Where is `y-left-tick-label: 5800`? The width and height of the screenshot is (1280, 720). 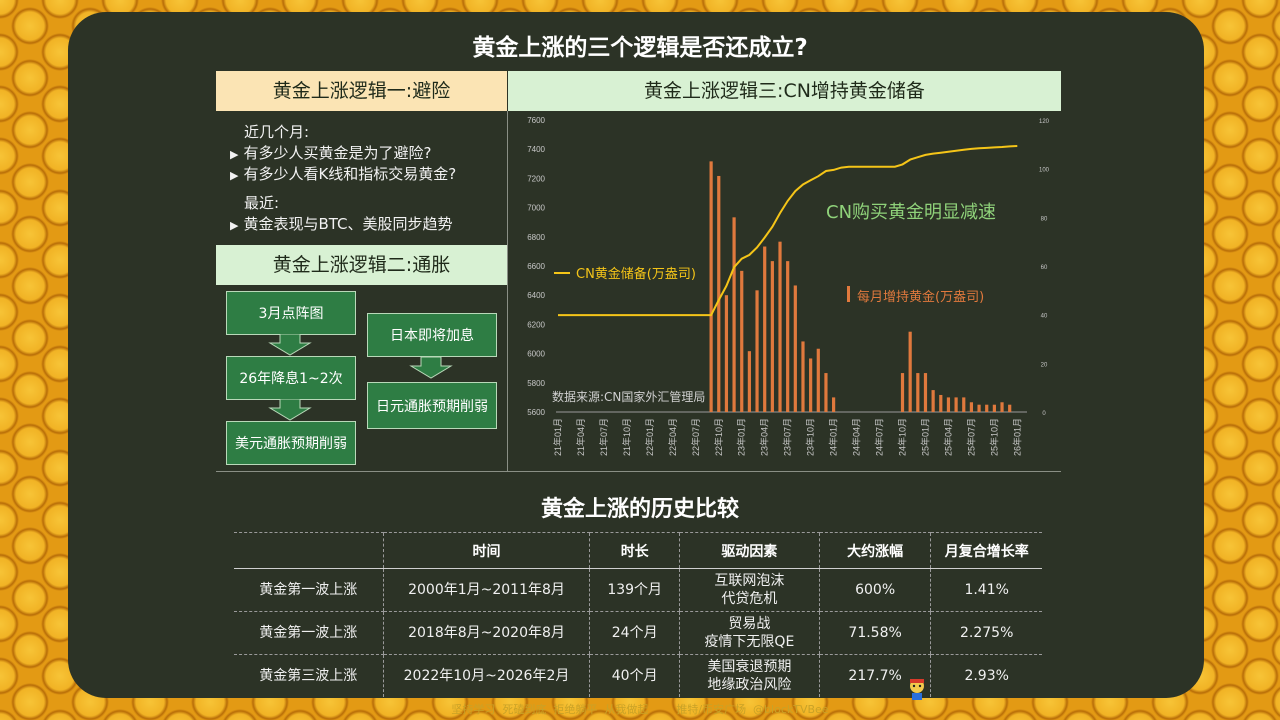
y-left-tick-label: 5800 is located at coordinates (536, 383).